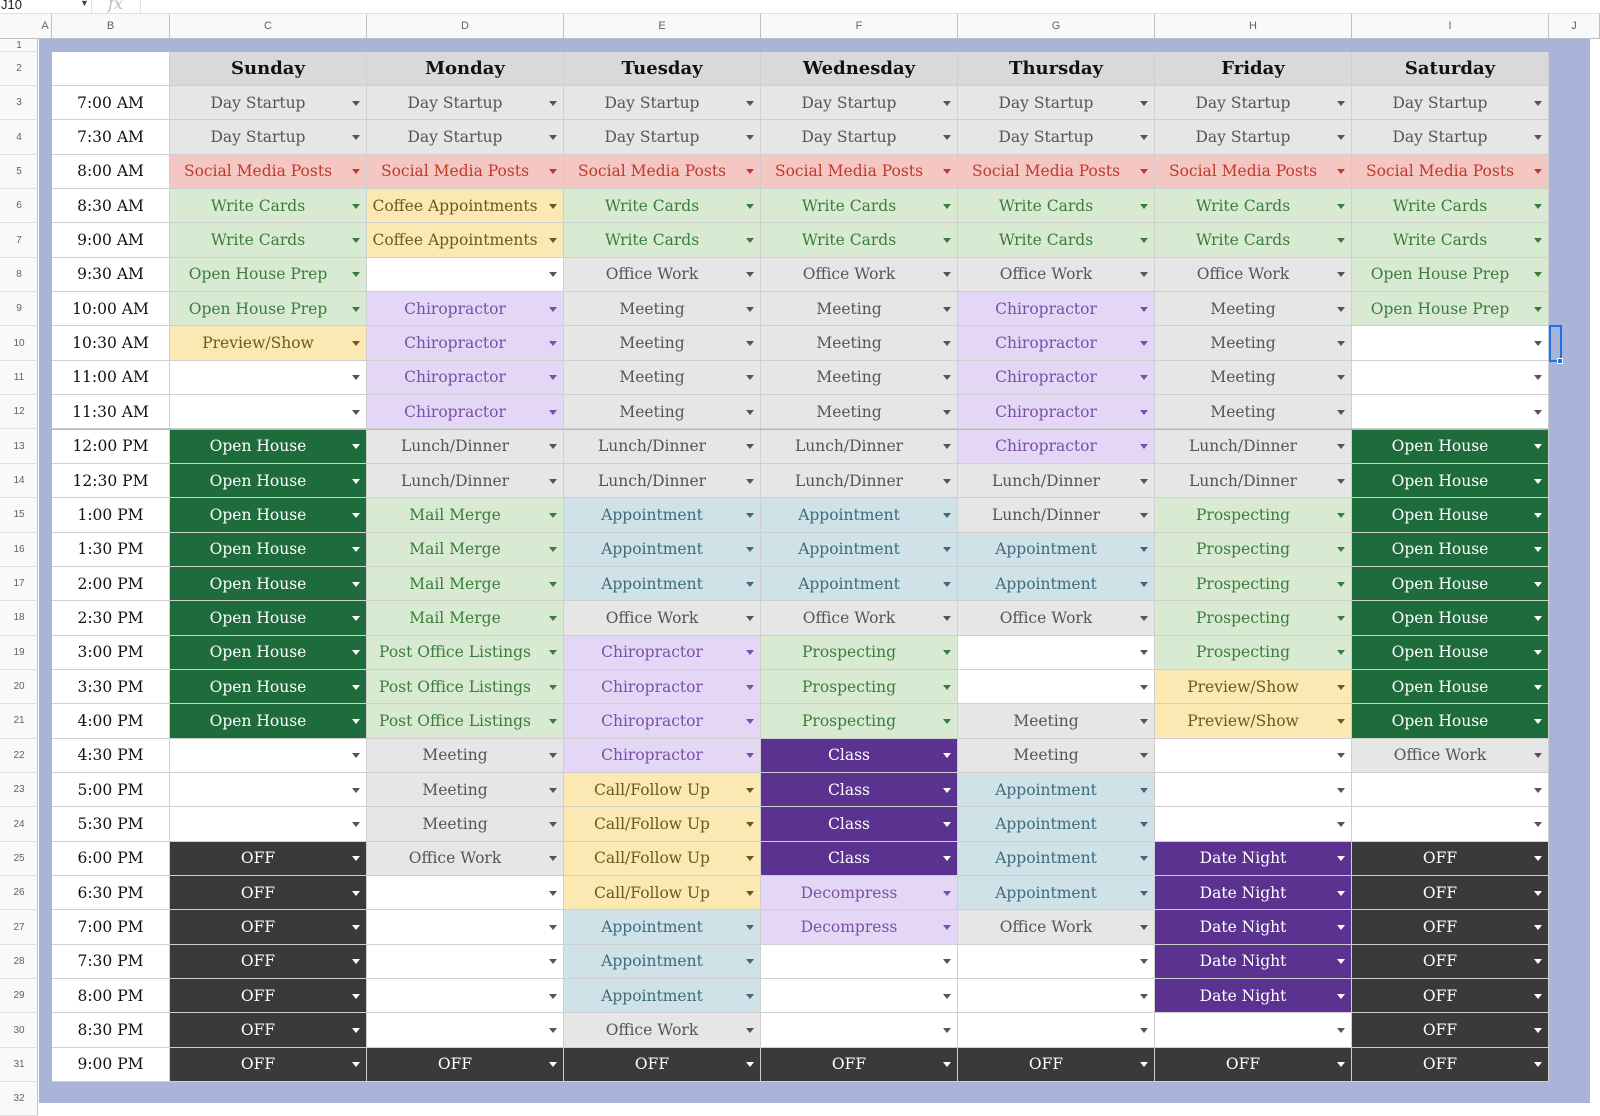  I want to click on day-header-monday: Monday, so click(465, 69).